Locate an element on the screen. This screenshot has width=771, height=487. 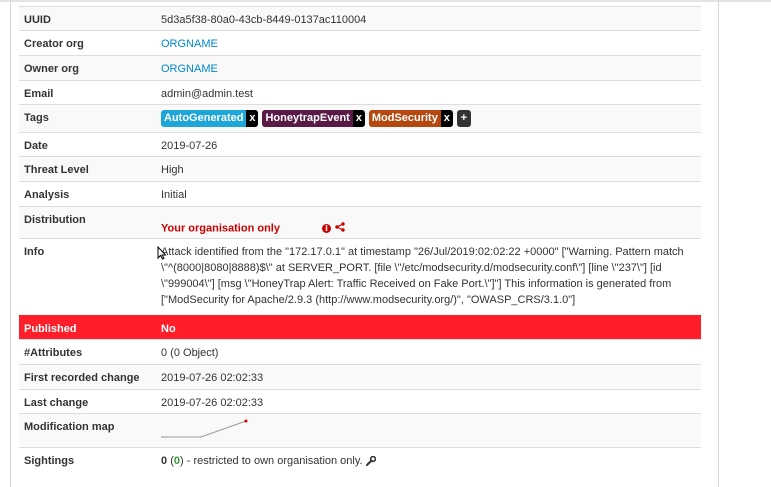
date-value: 2019-07-26 is located at coordinates (189, 146).